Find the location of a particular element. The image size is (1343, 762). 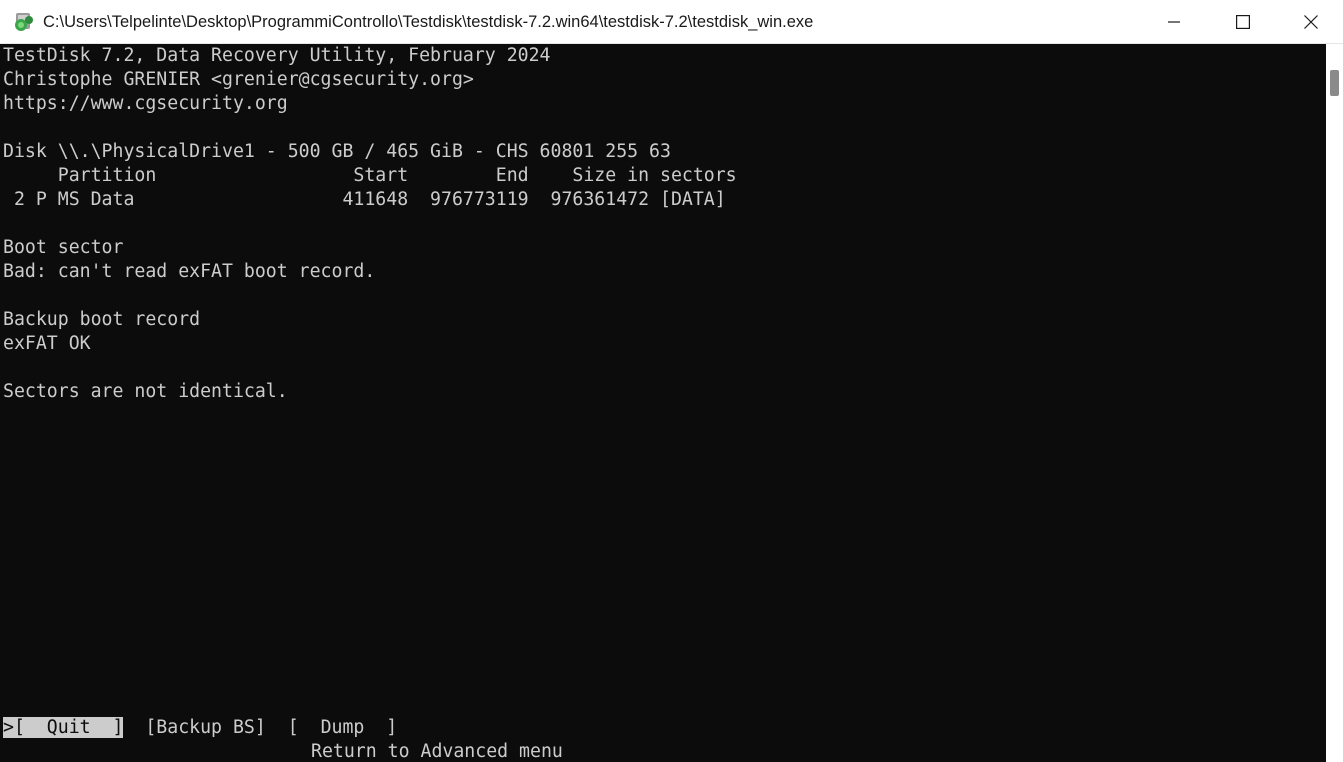

close-icon is located at coordinates (1310, 22).